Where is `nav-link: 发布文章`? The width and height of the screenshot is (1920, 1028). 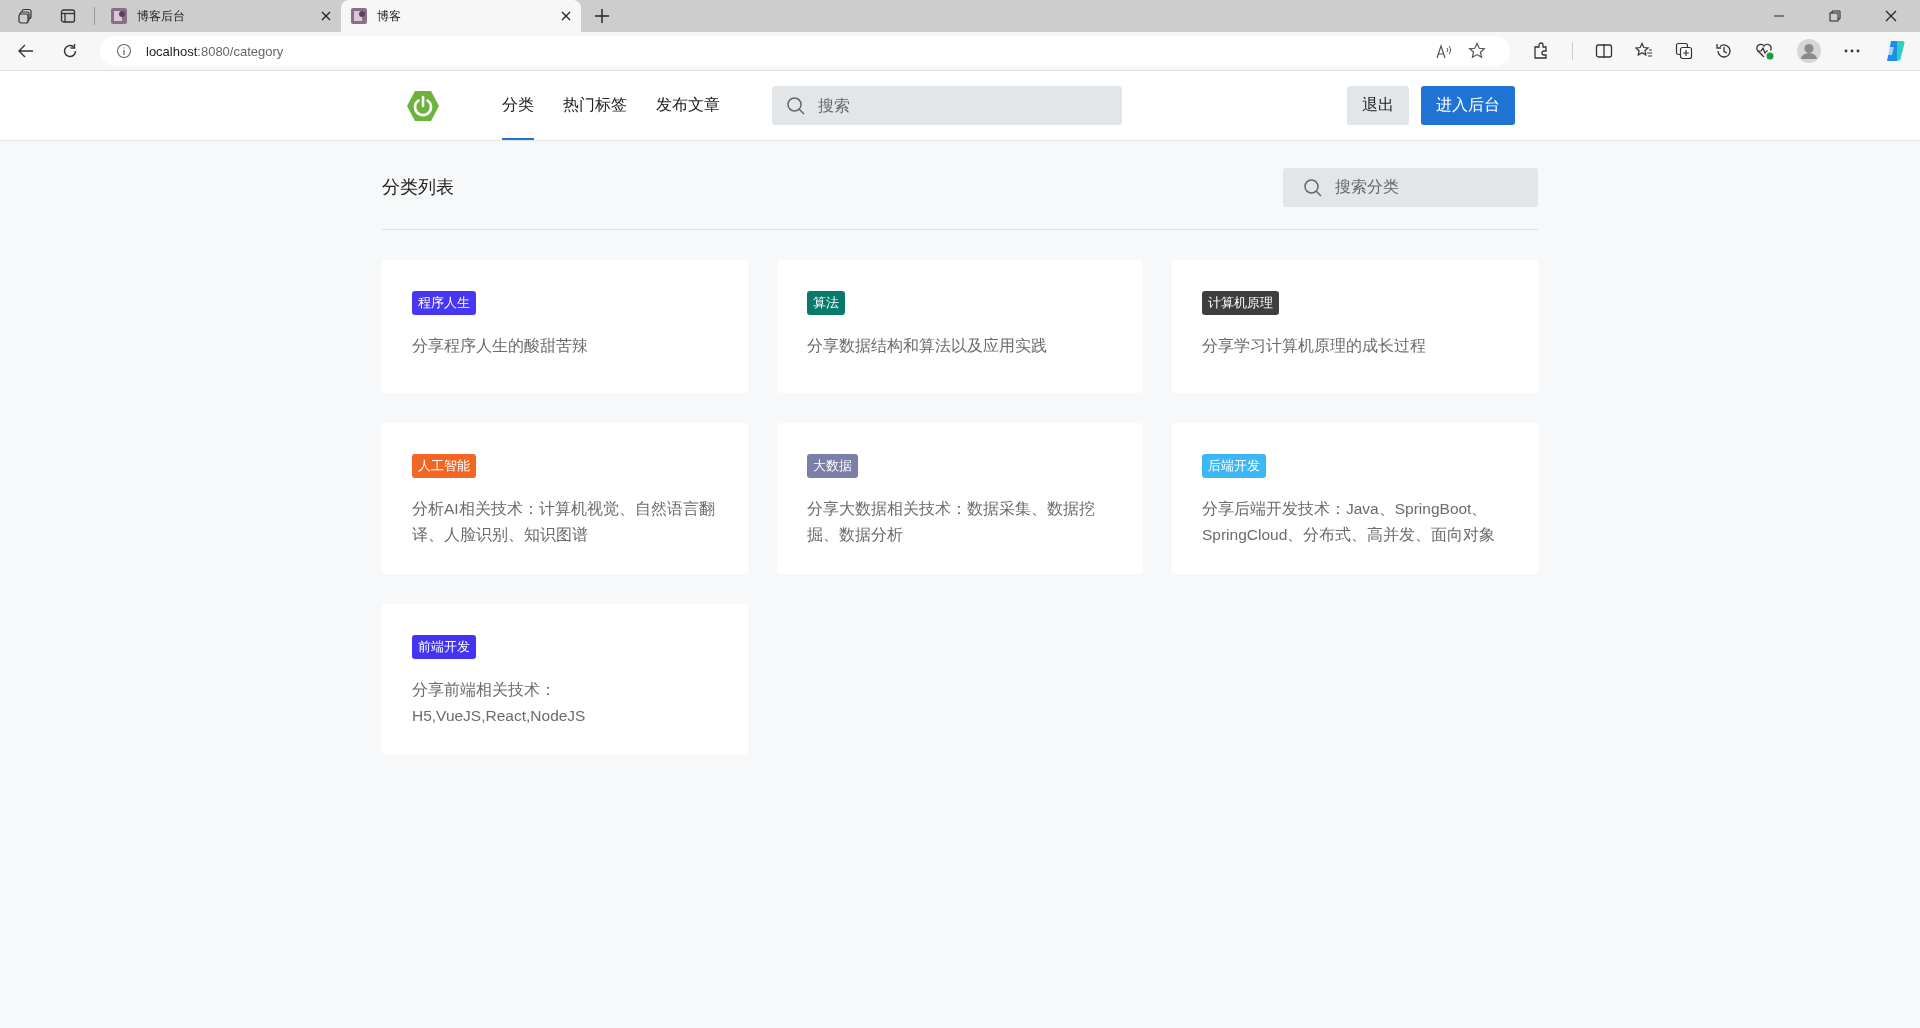 nav-link: 发布文章 is located at coordinates (688, 105).